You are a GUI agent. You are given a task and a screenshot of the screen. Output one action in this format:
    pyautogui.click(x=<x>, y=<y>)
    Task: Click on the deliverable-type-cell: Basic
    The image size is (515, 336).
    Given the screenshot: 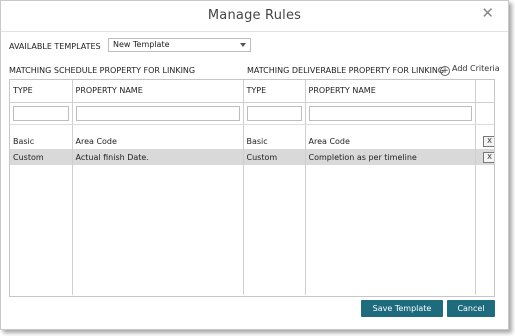 What is the action you would take?
    pyautogui.click(x=274, y=141)
    